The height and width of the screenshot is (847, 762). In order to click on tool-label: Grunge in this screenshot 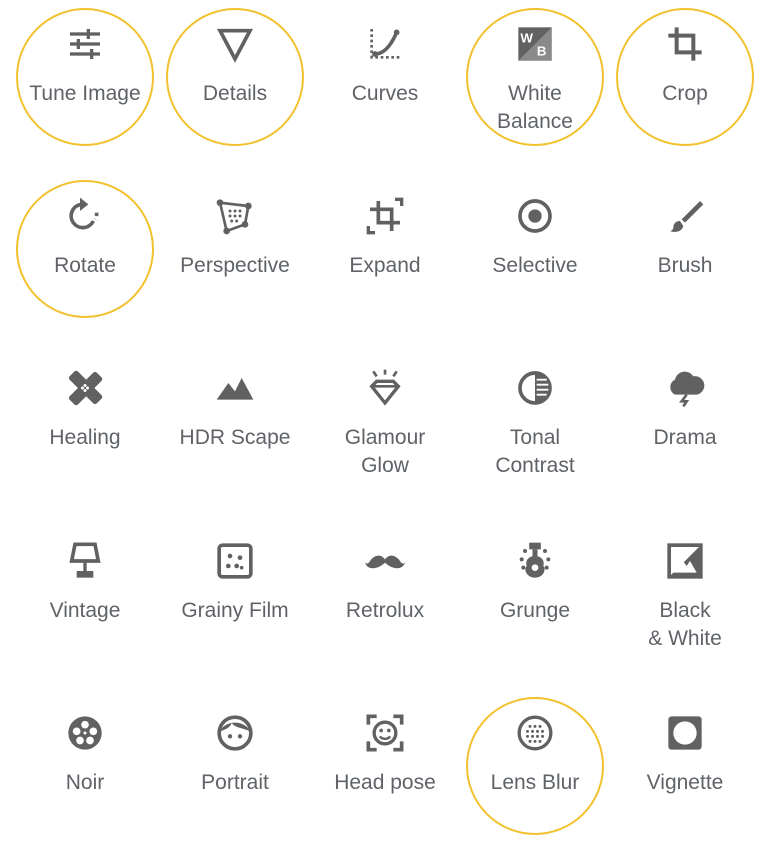, I will do `click(535, 610)`.